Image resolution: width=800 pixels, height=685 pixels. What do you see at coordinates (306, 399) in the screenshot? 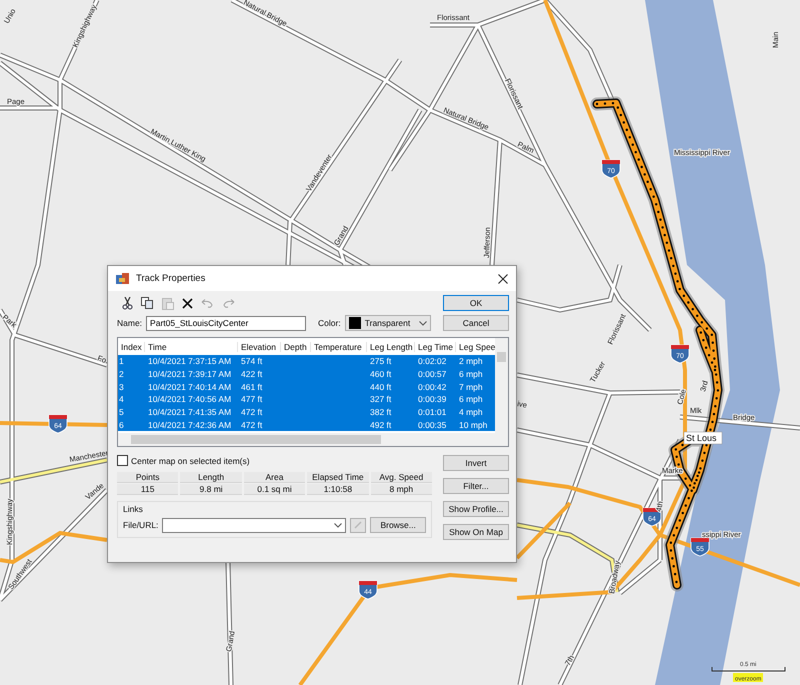
I see `table-row: 4 10/4/2021 7:40:56 AM 477 ft 327 ft 0:00:39 6 mph` at bounding box center [306, 399].